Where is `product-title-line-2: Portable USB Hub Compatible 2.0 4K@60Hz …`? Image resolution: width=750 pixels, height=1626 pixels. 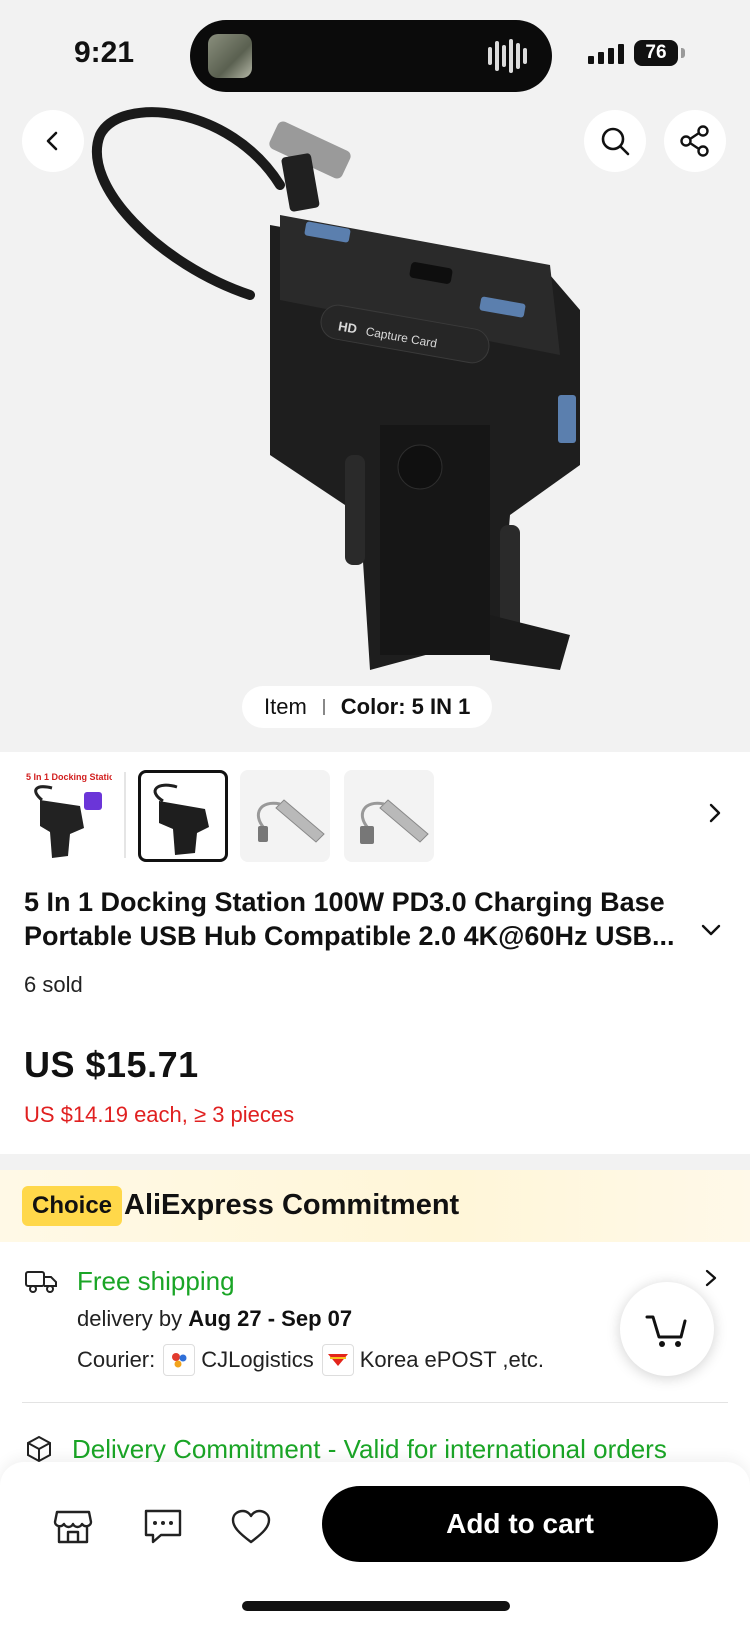 product-title-line-2: Portable USB Hub Compatible 2.0 4K@60Hz … is located at coordinates (349, 936).